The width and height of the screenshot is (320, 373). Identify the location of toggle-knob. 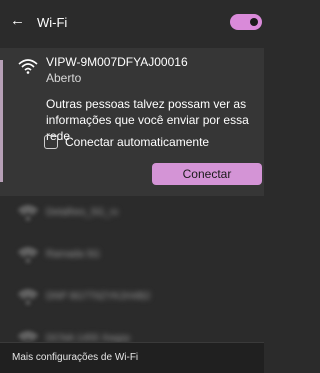
(254, 22).